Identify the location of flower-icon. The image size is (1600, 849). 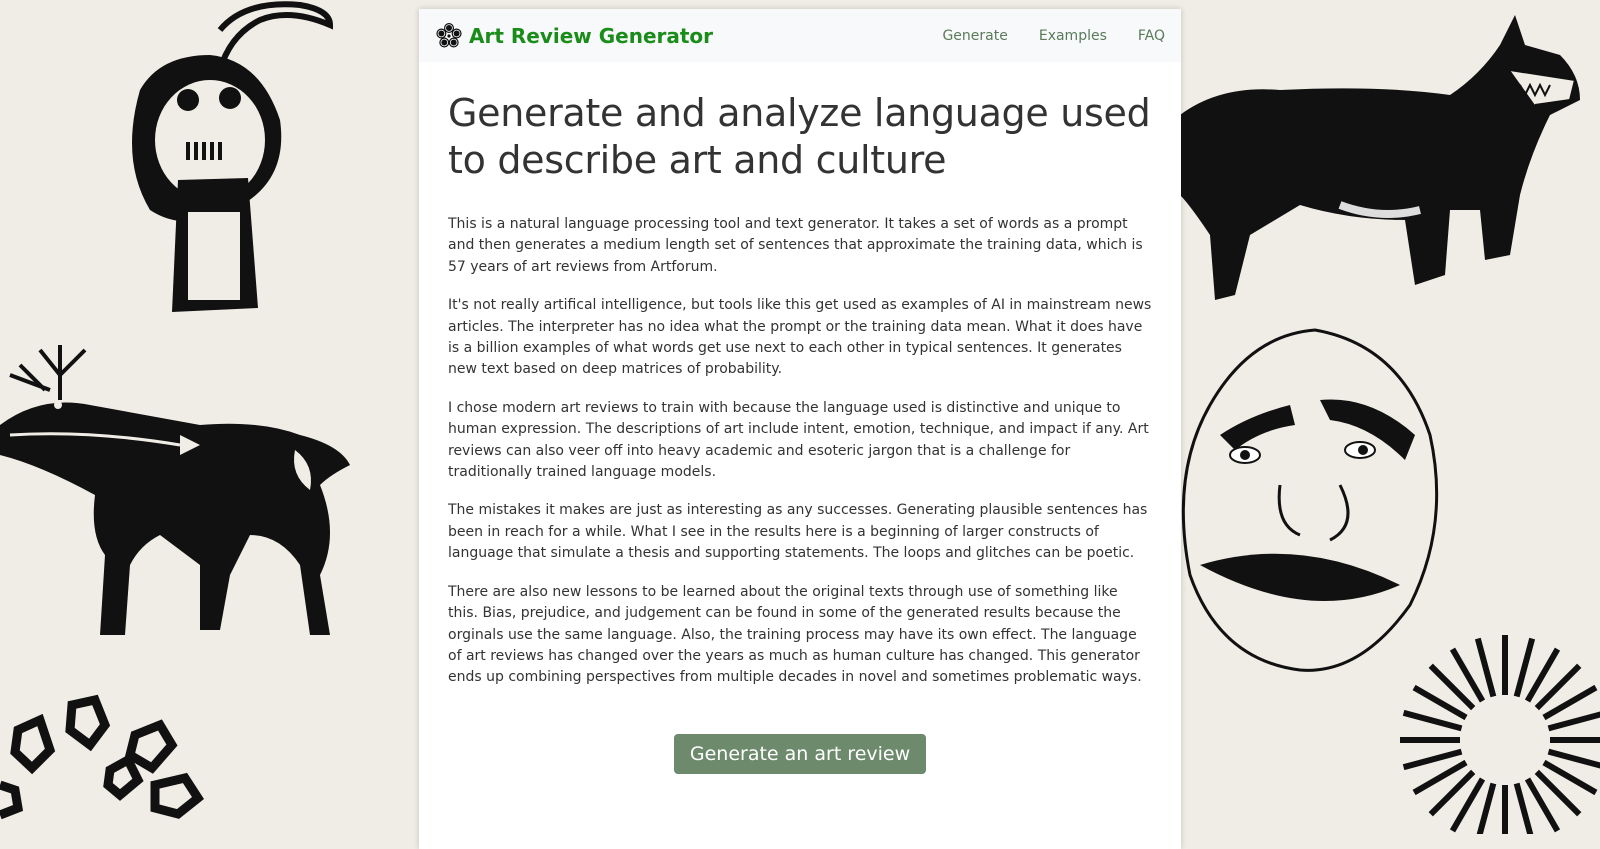
(449, 36).